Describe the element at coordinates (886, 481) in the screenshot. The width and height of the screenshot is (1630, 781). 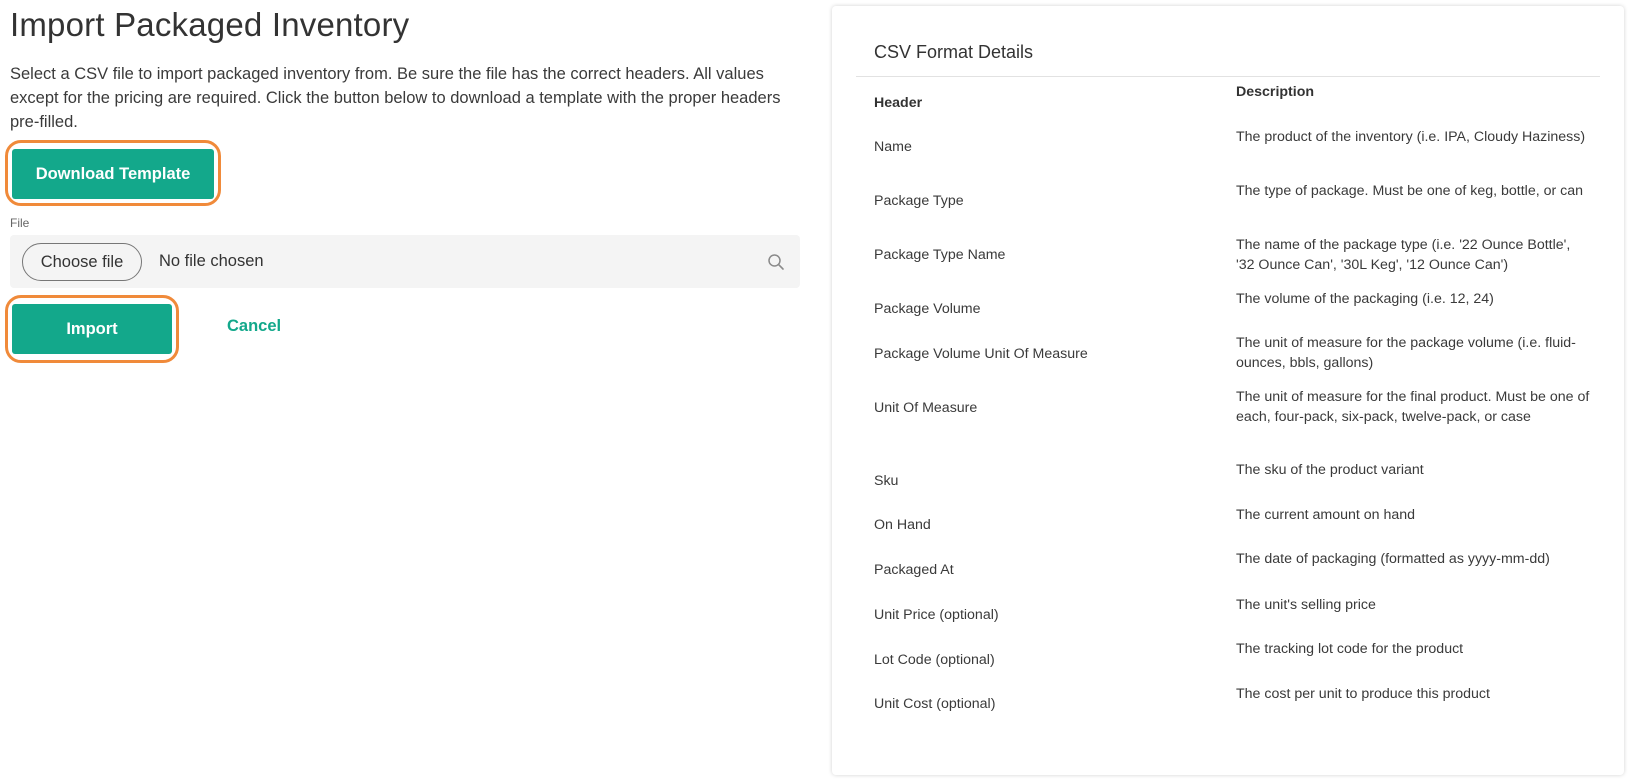
I see `row-header: Sku` at that location.